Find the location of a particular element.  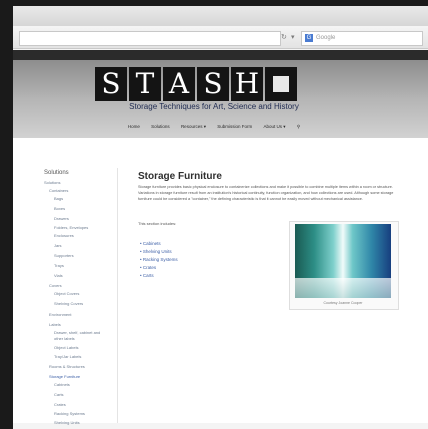

sidebar-item-drawer-labels: Drawer, shelf, cabinet and other labels is located at coordinates (80, 336).